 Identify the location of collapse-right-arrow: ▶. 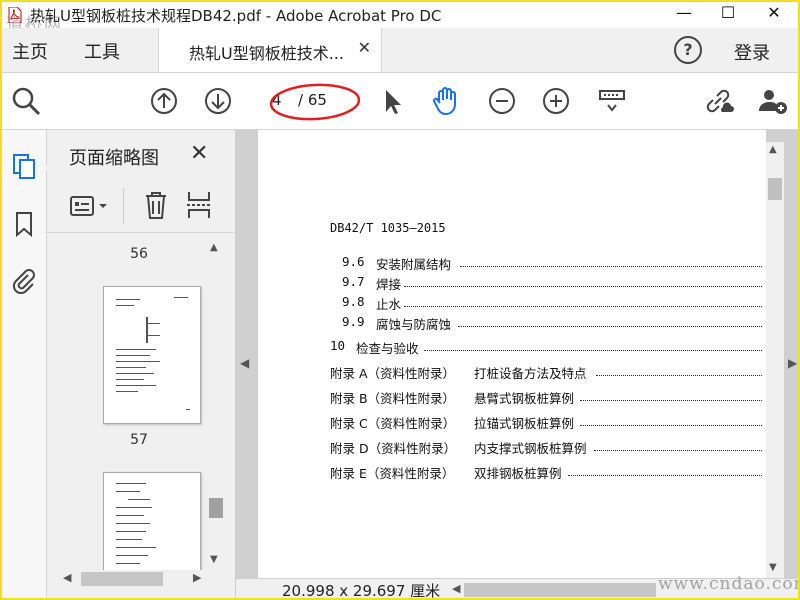
(792, 363).